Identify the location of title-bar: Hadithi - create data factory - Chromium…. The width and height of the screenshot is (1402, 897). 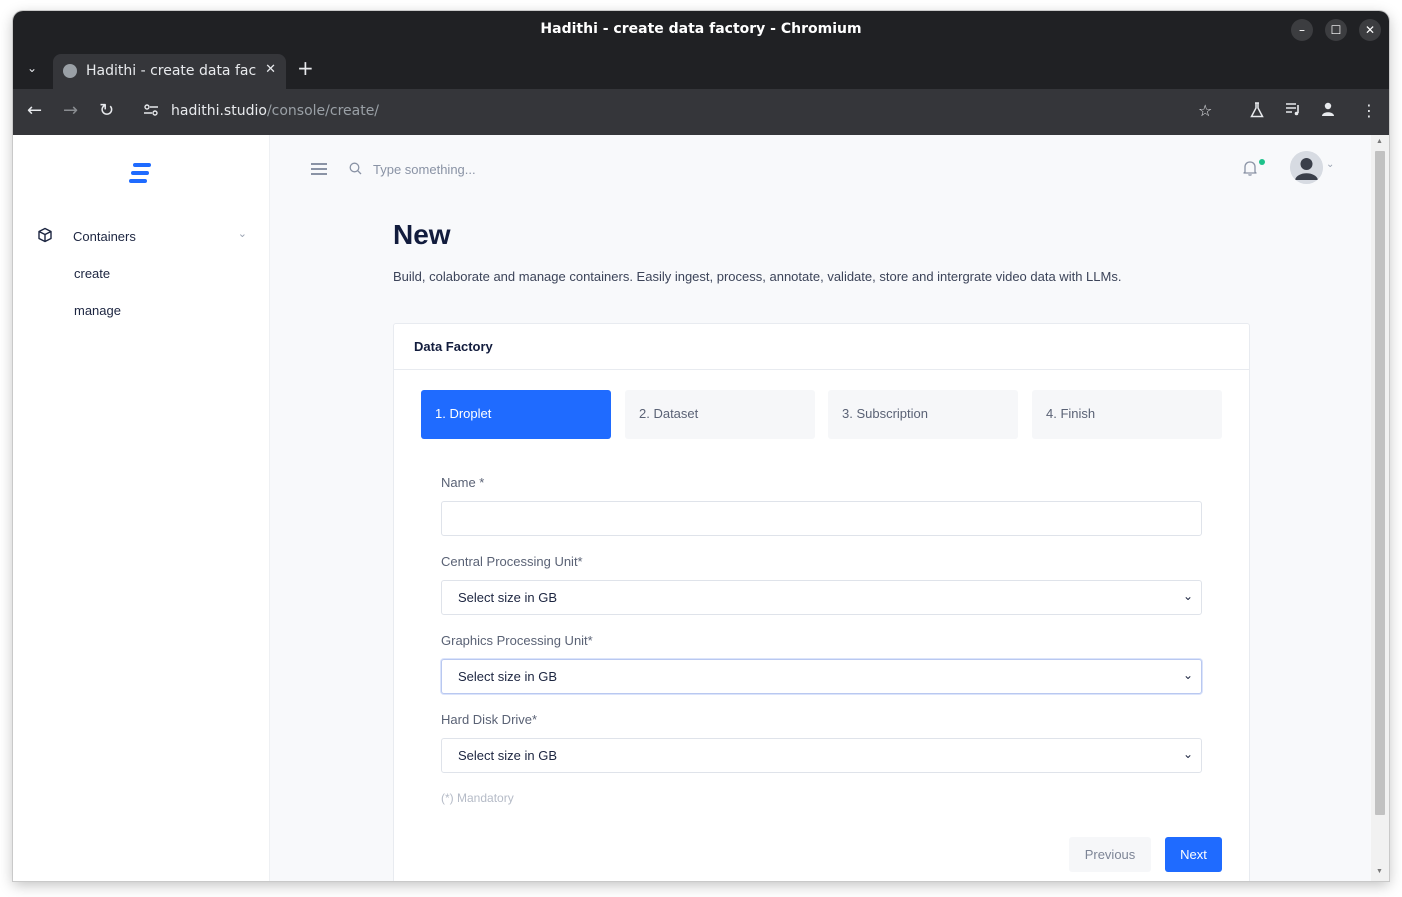
(701, 30).